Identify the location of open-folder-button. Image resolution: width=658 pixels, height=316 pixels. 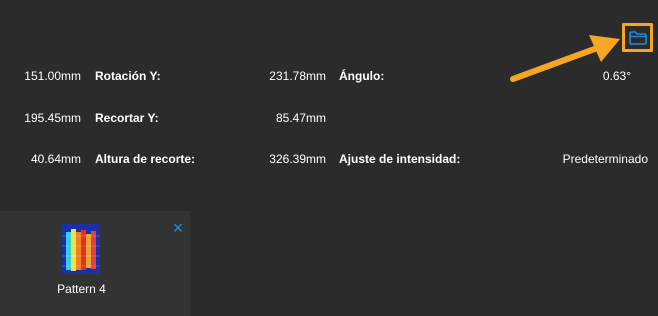
(637, 37).